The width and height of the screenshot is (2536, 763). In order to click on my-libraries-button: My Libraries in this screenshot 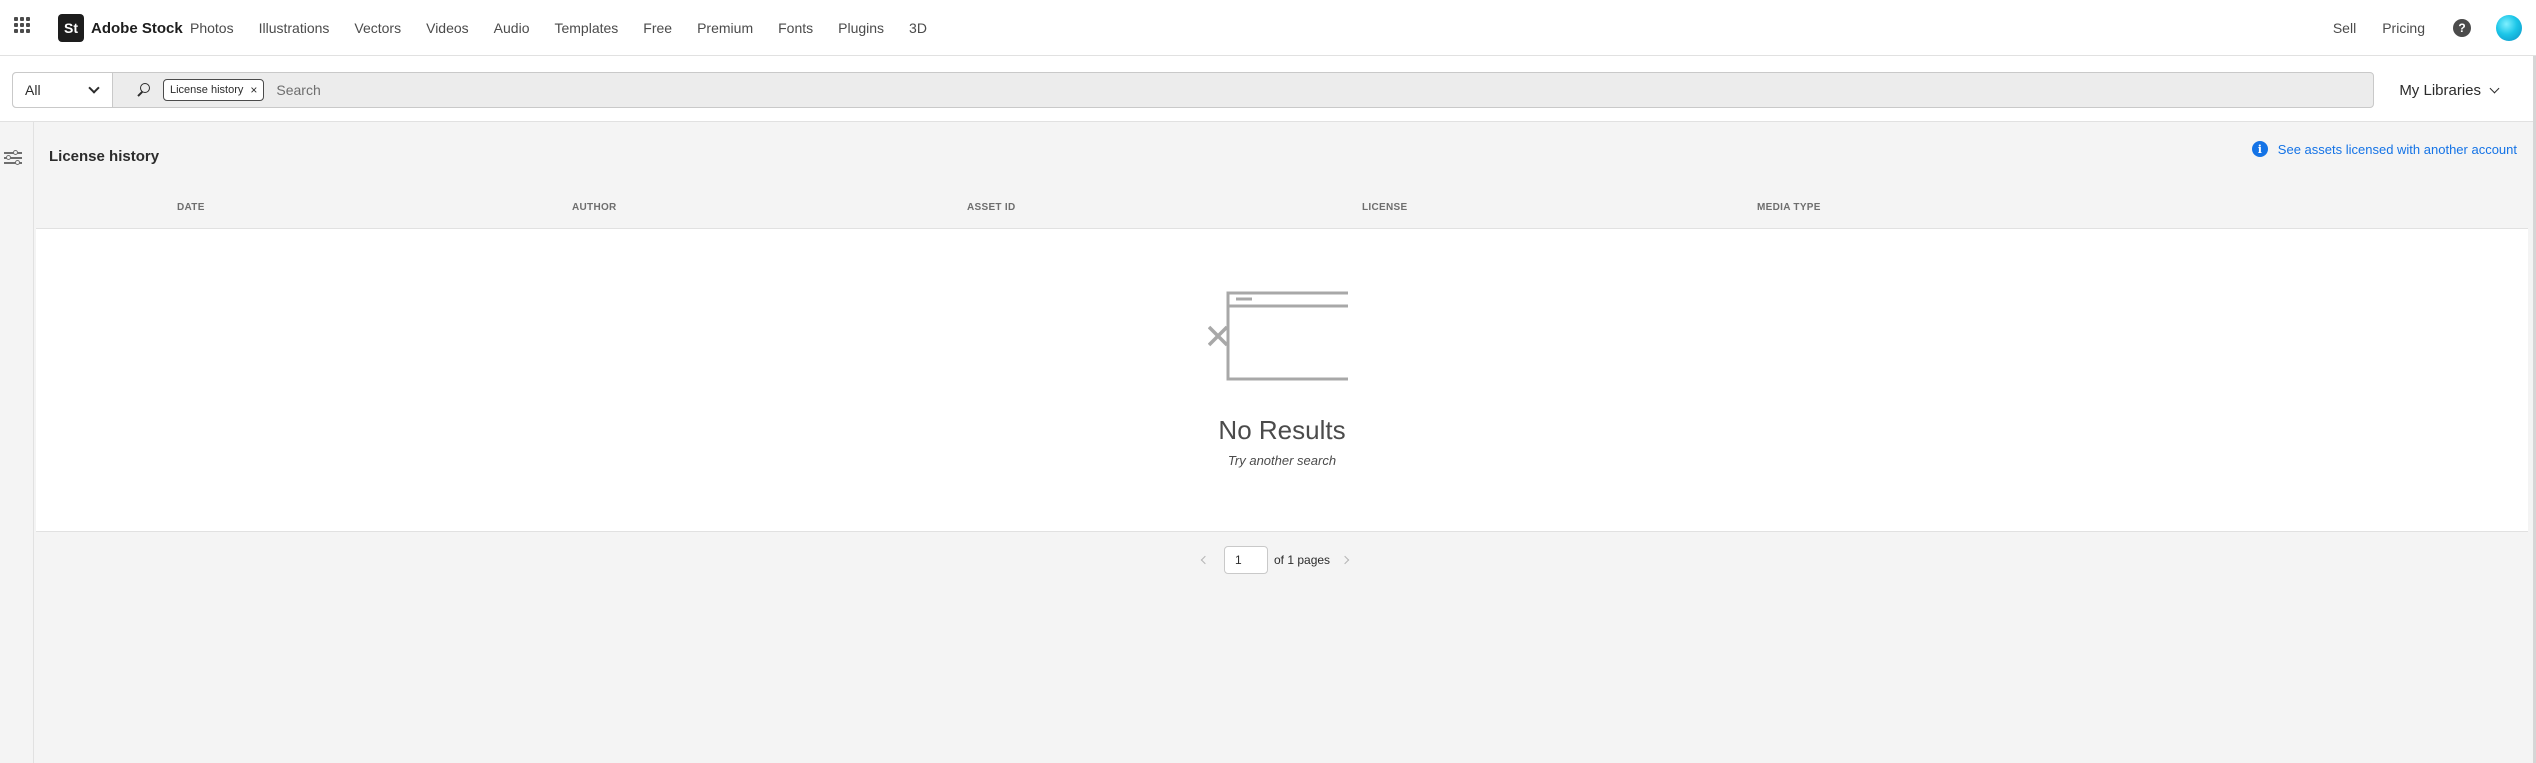, I will do `click(2449, 90)`.